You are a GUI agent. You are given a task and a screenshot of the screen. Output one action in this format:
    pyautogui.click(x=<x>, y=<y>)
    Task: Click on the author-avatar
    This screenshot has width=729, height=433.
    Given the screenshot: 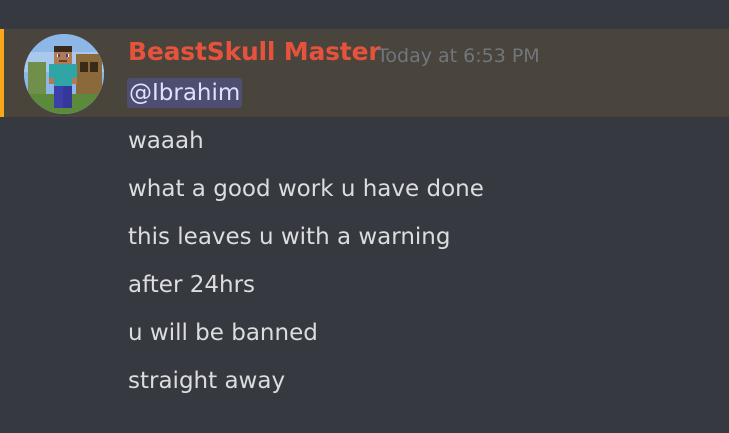 What is the action you would take?
    pyautogui.click(x=64, y=74)
    